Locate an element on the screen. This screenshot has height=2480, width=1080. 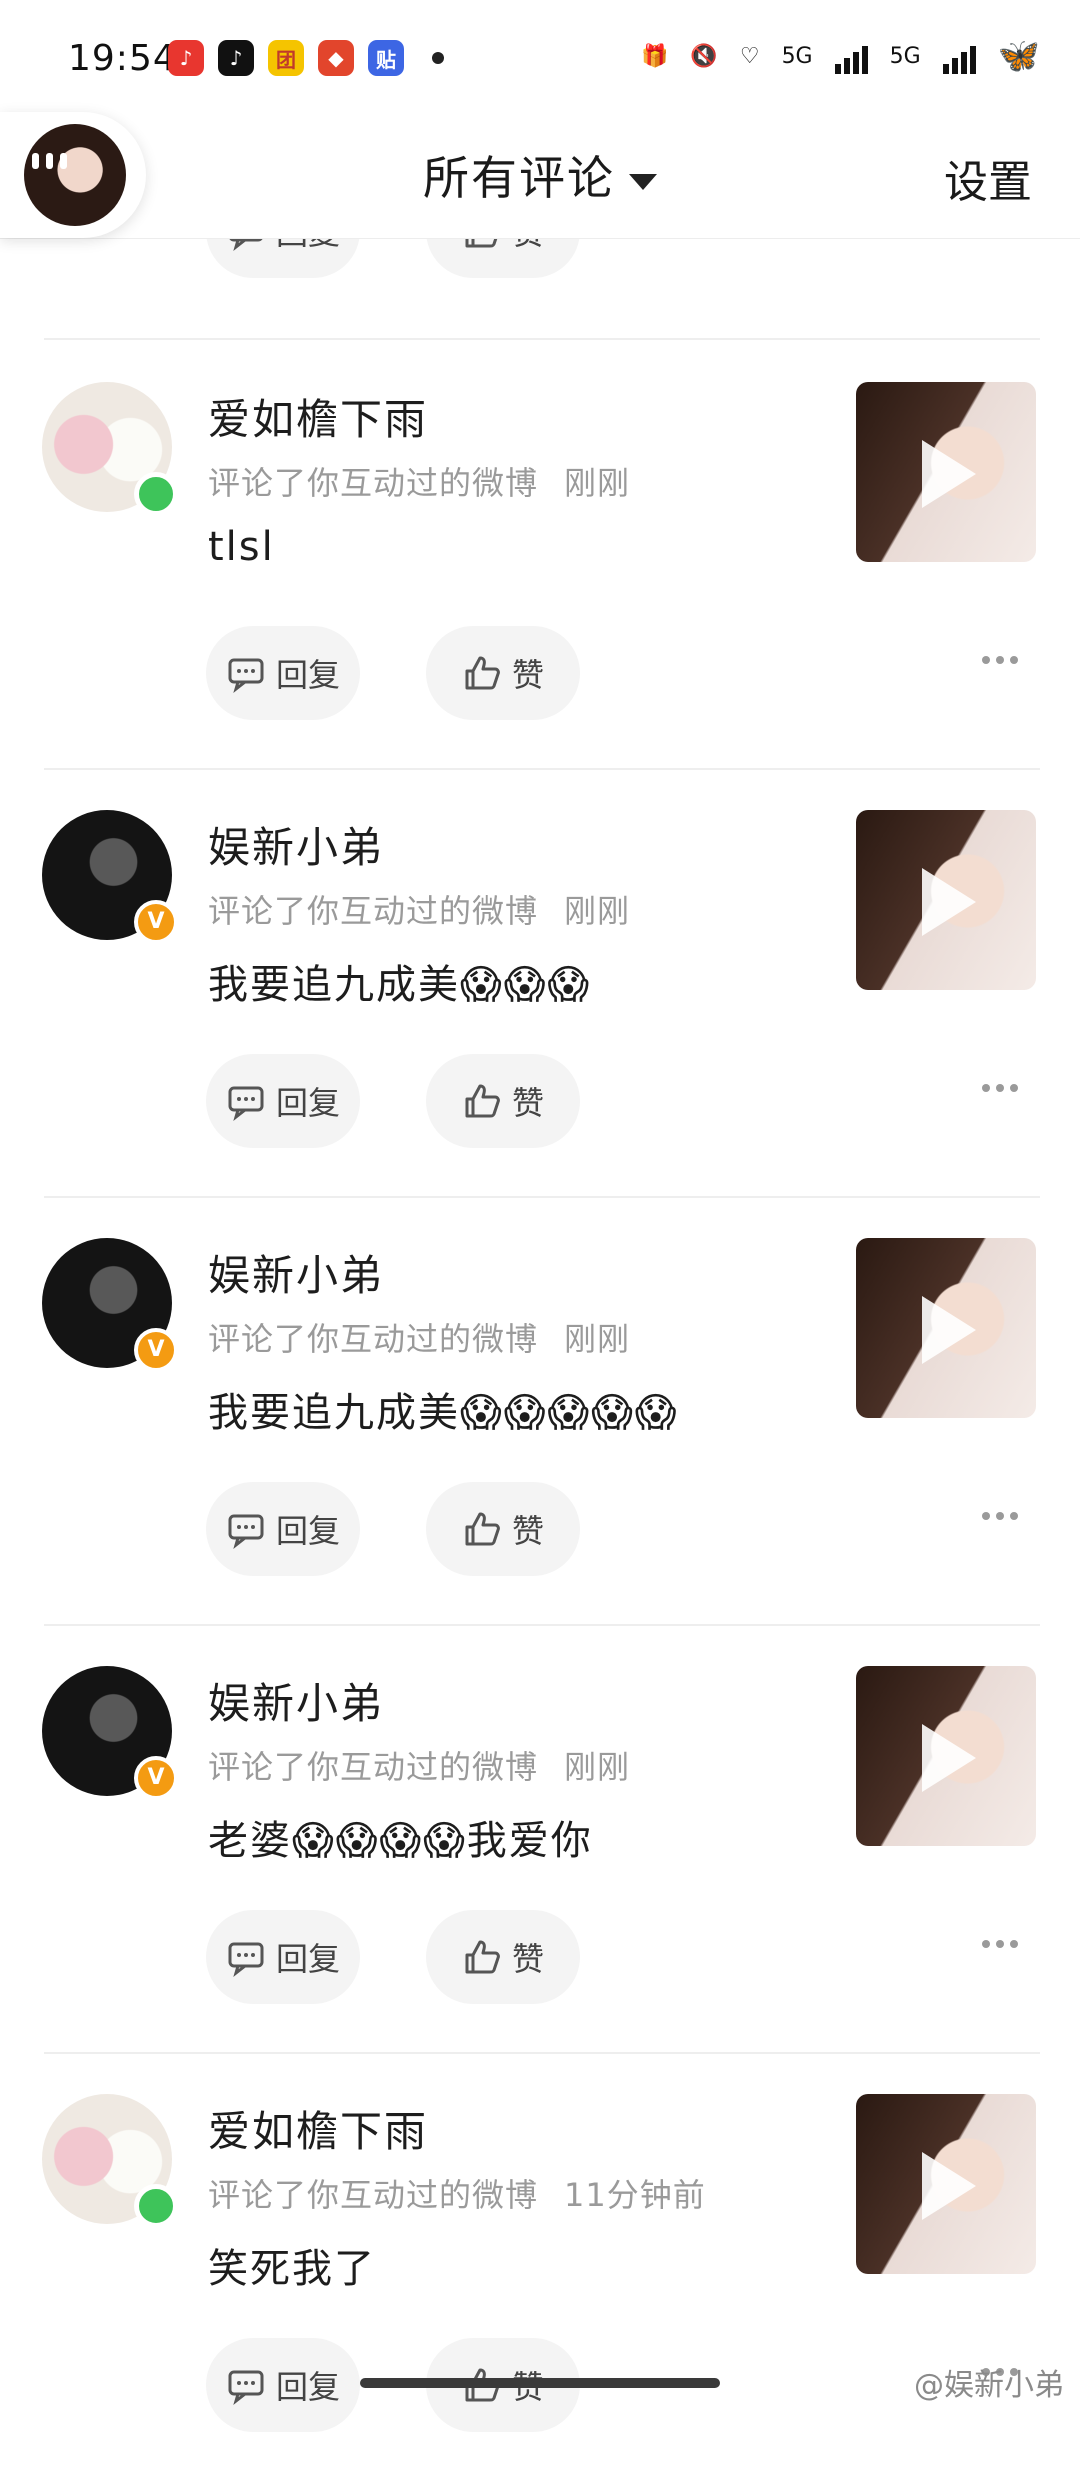
home-indicator is located at coordinates (540, 2383).